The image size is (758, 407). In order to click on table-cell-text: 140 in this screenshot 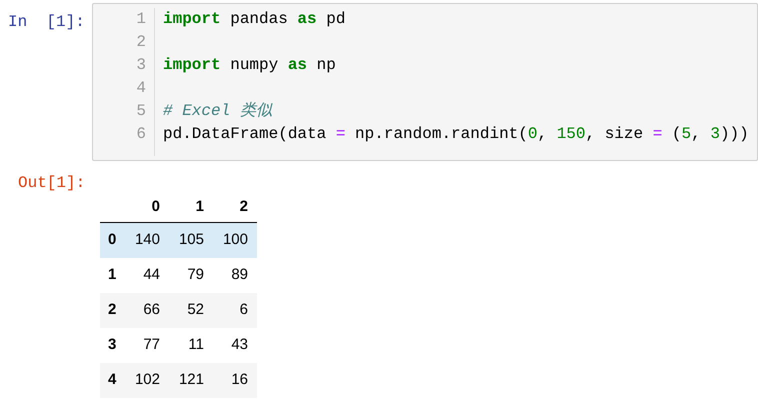, I will do `click(147, 240)`.